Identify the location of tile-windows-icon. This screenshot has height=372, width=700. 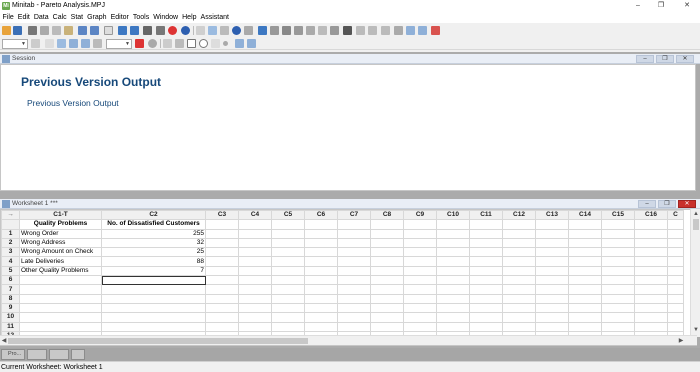
(274, 30).